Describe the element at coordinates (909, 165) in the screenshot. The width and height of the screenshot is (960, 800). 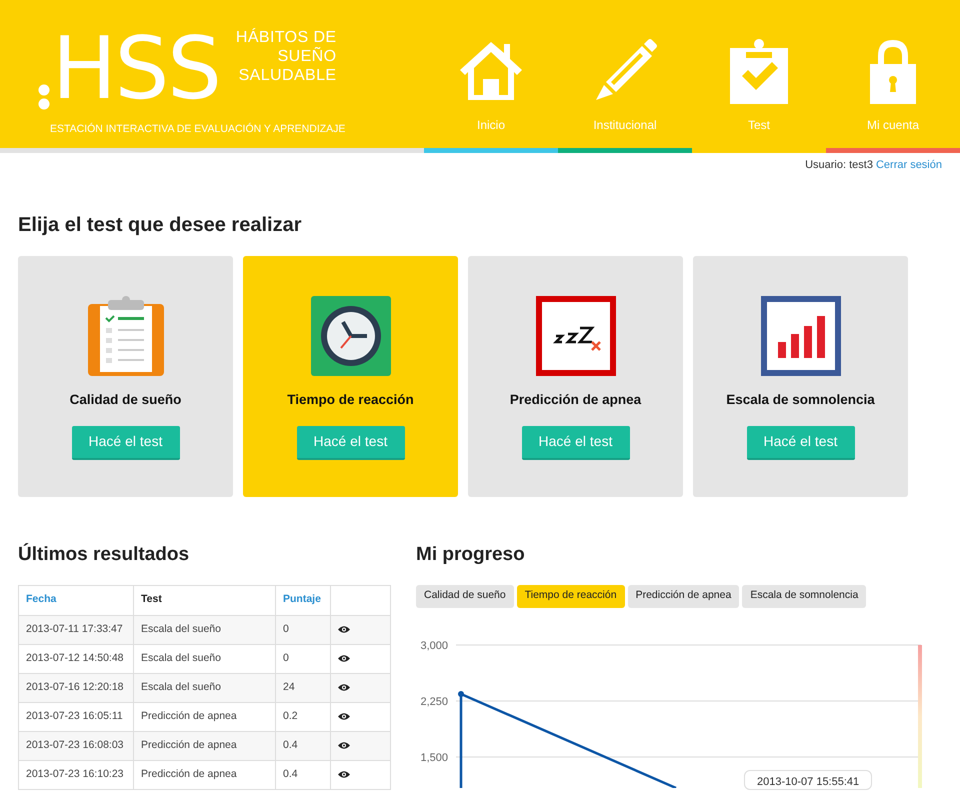
I see `logout-link: Cerrar sesión` at that location.